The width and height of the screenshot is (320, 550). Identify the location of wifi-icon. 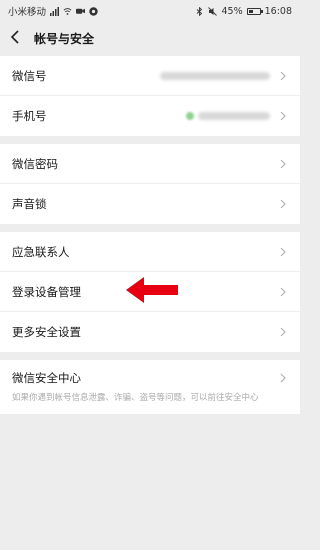
(67, 11).